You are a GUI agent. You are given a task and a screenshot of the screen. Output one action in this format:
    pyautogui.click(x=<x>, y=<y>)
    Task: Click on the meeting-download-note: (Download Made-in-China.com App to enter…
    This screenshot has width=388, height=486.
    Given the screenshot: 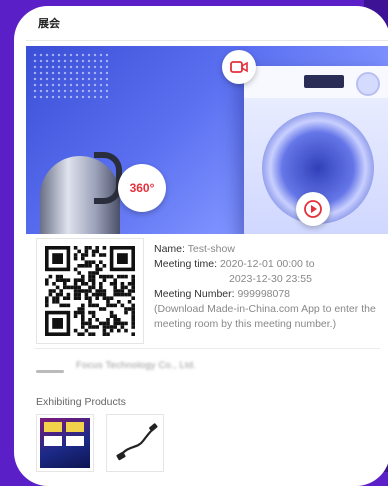 What is the action you would take?
    pyautogui.click(x=265, y=316)
    